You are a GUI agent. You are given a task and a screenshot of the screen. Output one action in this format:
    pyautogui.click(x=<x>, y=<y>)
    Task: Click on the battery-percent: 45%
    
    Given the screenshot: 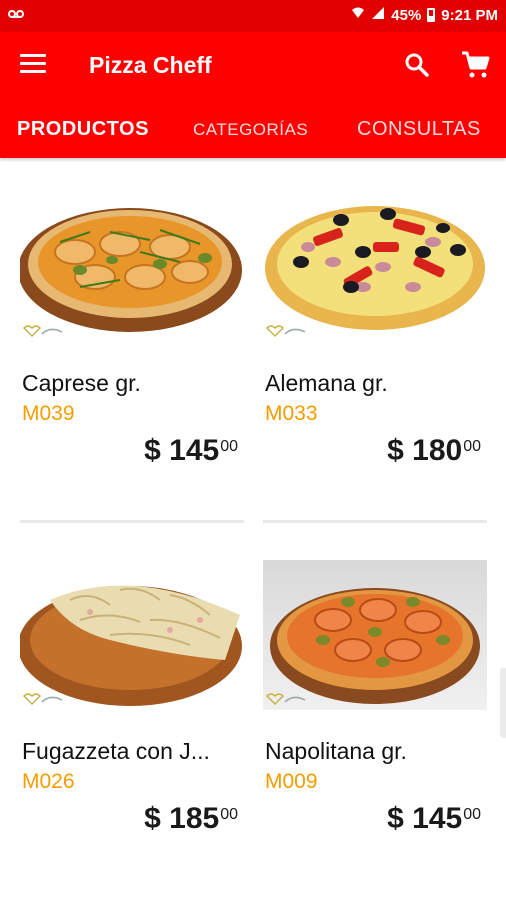 What is the action you would take?
    pyautogui.click(x=406, y=15)
    